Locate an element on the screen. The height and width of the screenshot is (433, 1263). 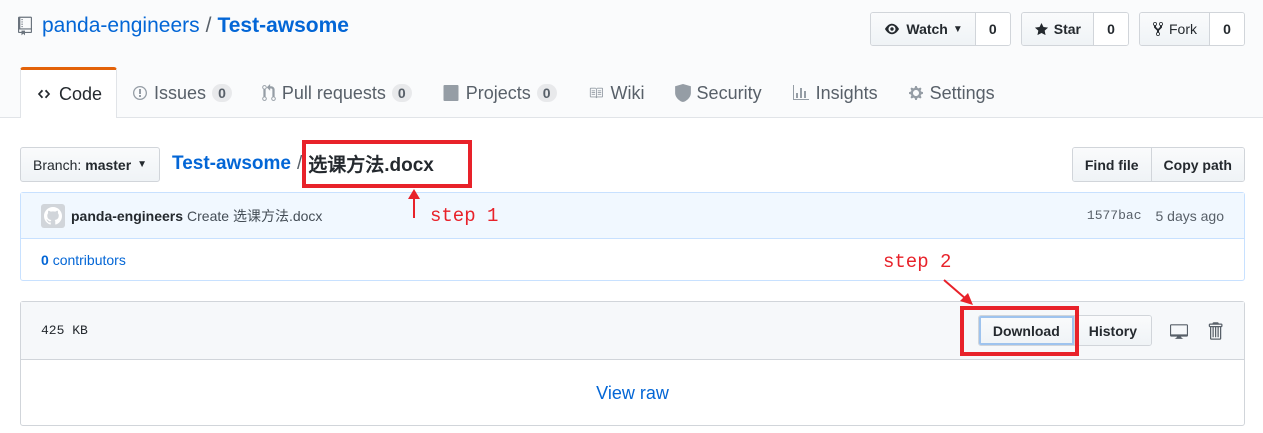
repo-name-link: Test-awsome is located at coordinates (283, 26).